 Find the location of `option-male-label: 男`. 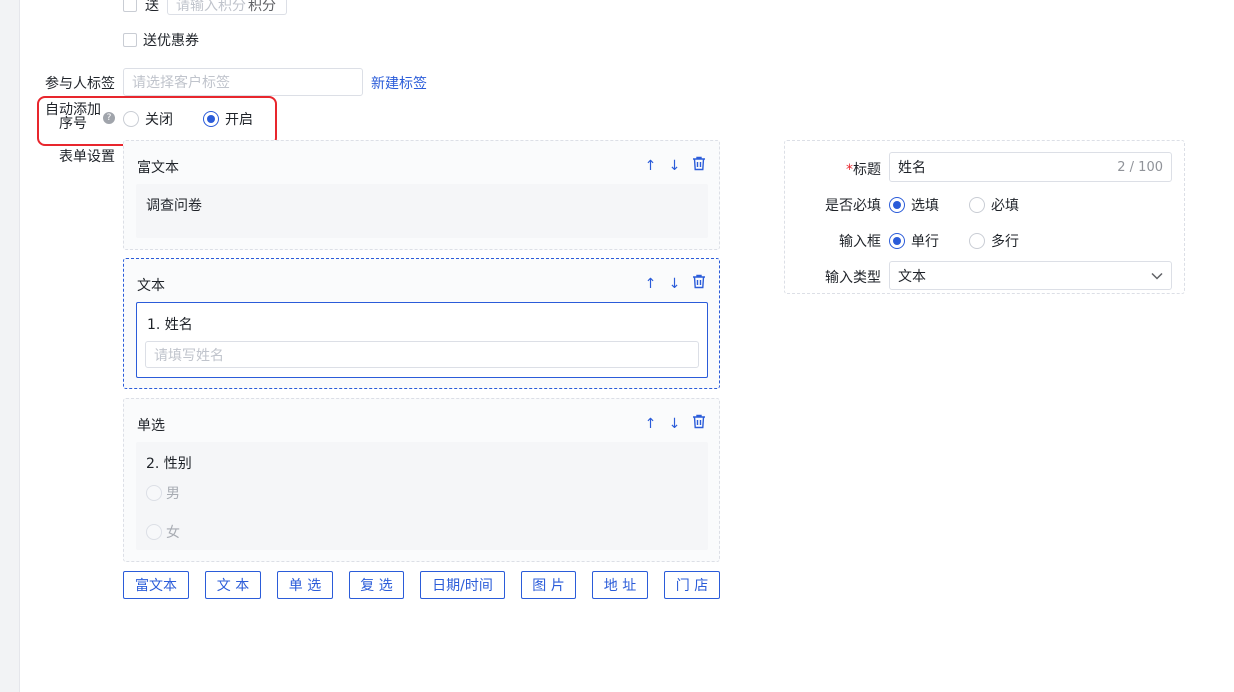

option-male-label: 男 is located at coordinates (173, 494).